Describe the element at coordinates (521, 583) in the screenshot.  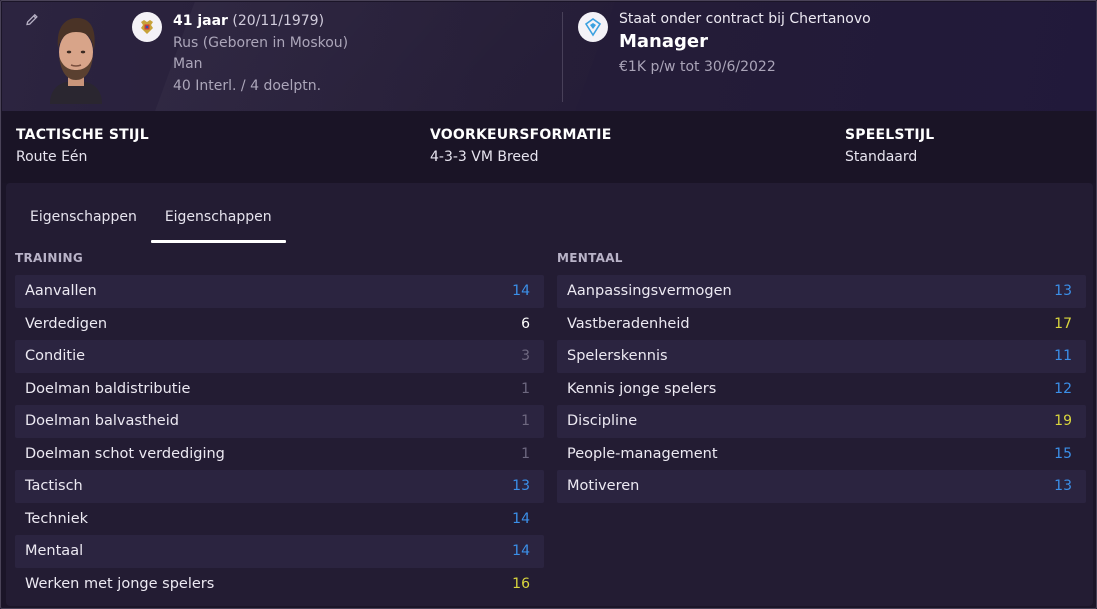
I see `attribute-value: 16` at that location.